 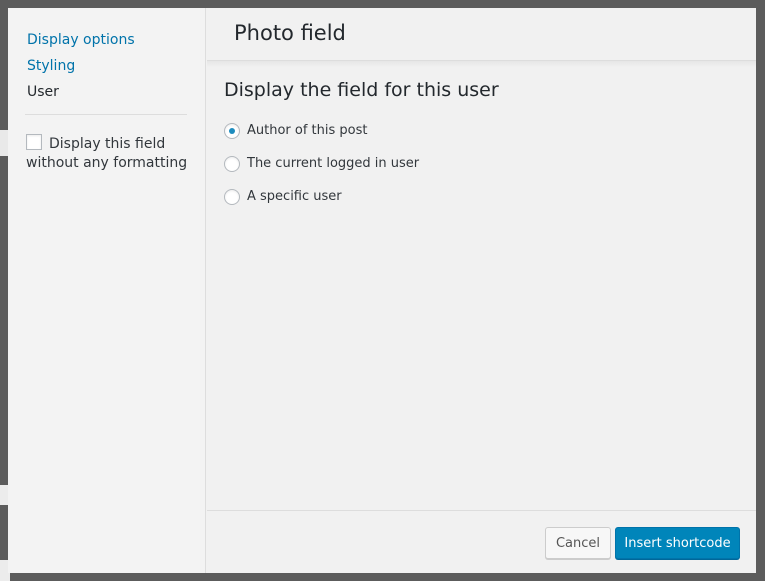 I want to click on menu-item-user: User, so click(x=107, y=92).